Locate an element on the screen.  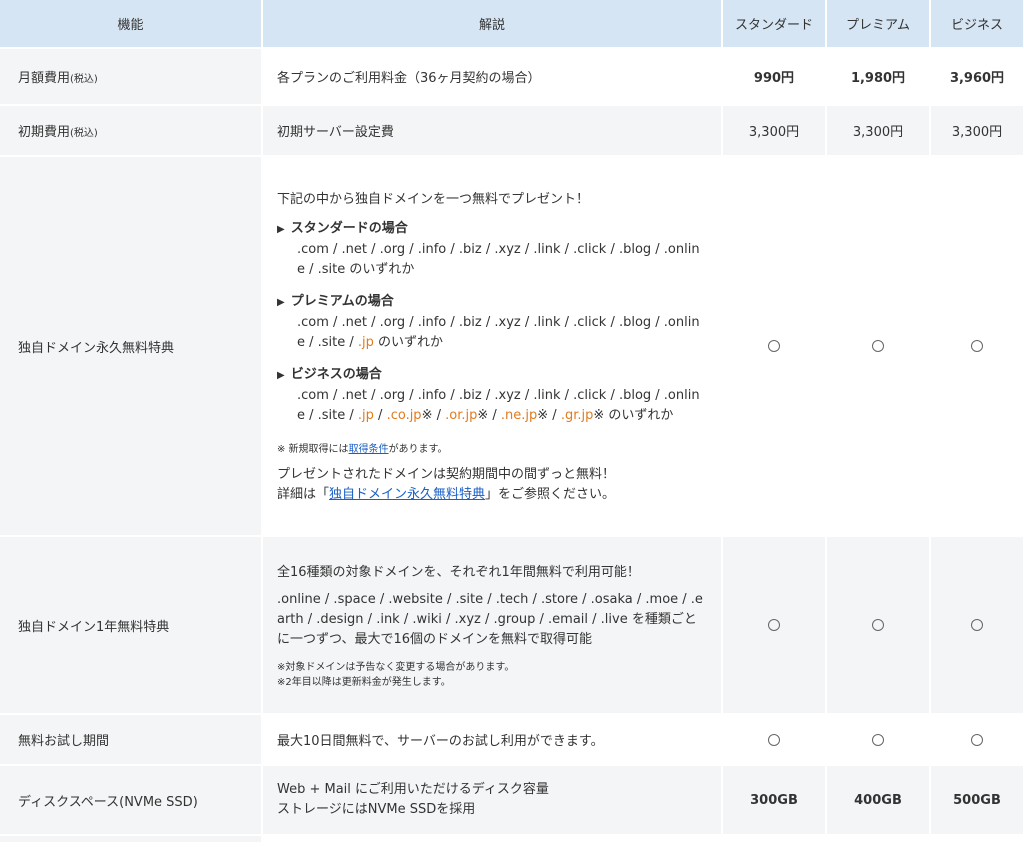
feature-cell: 独自ドメイン永久無料特典 is located at coordinates (131, 346).